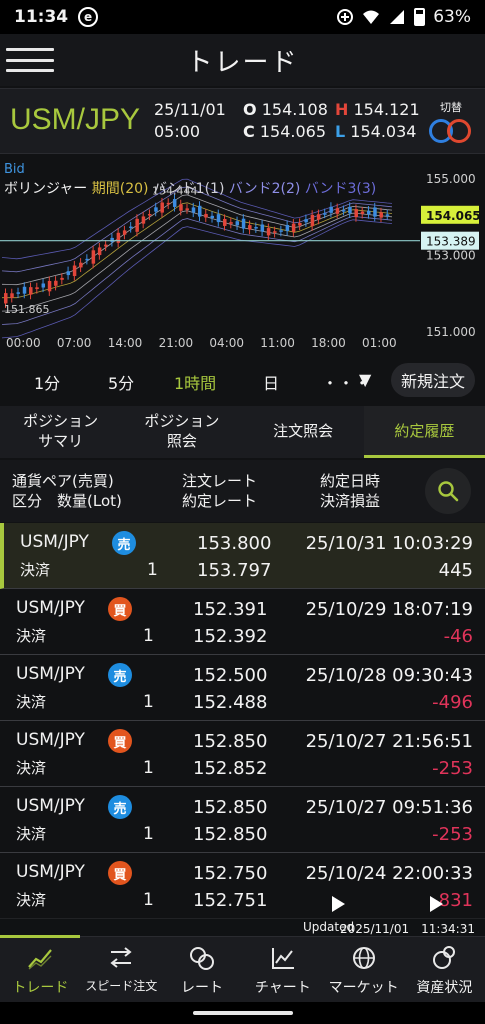  Describe the element at coordinates (67, 491) in the screenshot. I see `header-pair-column: 通貨ペア(売買) 区分 数量(Lot)` at that location.